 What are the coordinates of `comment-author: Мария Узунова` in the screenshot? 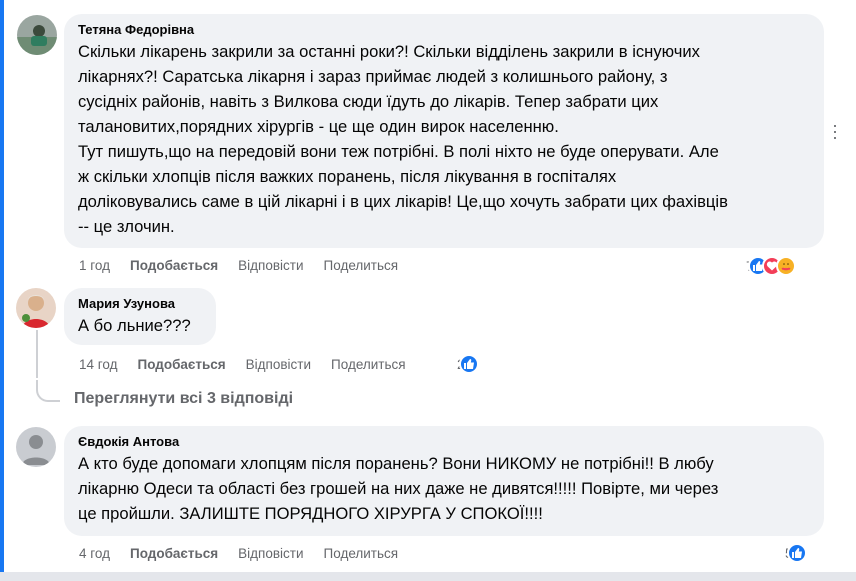 It's located at (141, 303).